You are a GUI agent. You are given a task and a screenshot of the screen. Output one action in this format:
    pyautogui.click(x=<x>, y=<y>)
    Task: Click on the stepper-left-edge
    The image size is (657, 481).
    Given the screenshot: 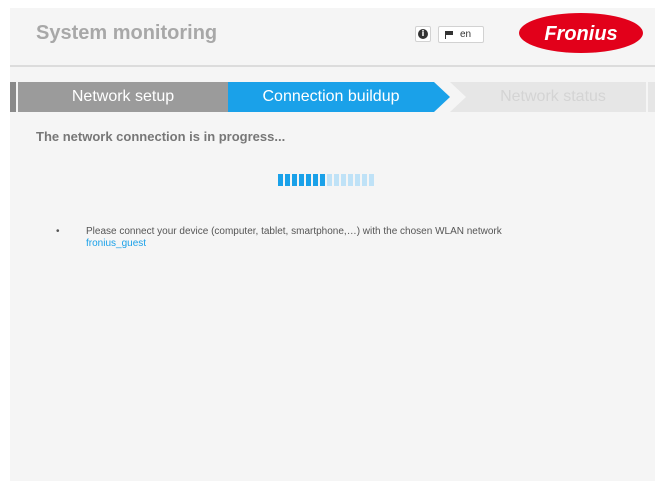 What is the action you would take?
    pyautogui.click(x=14, y=97)
    